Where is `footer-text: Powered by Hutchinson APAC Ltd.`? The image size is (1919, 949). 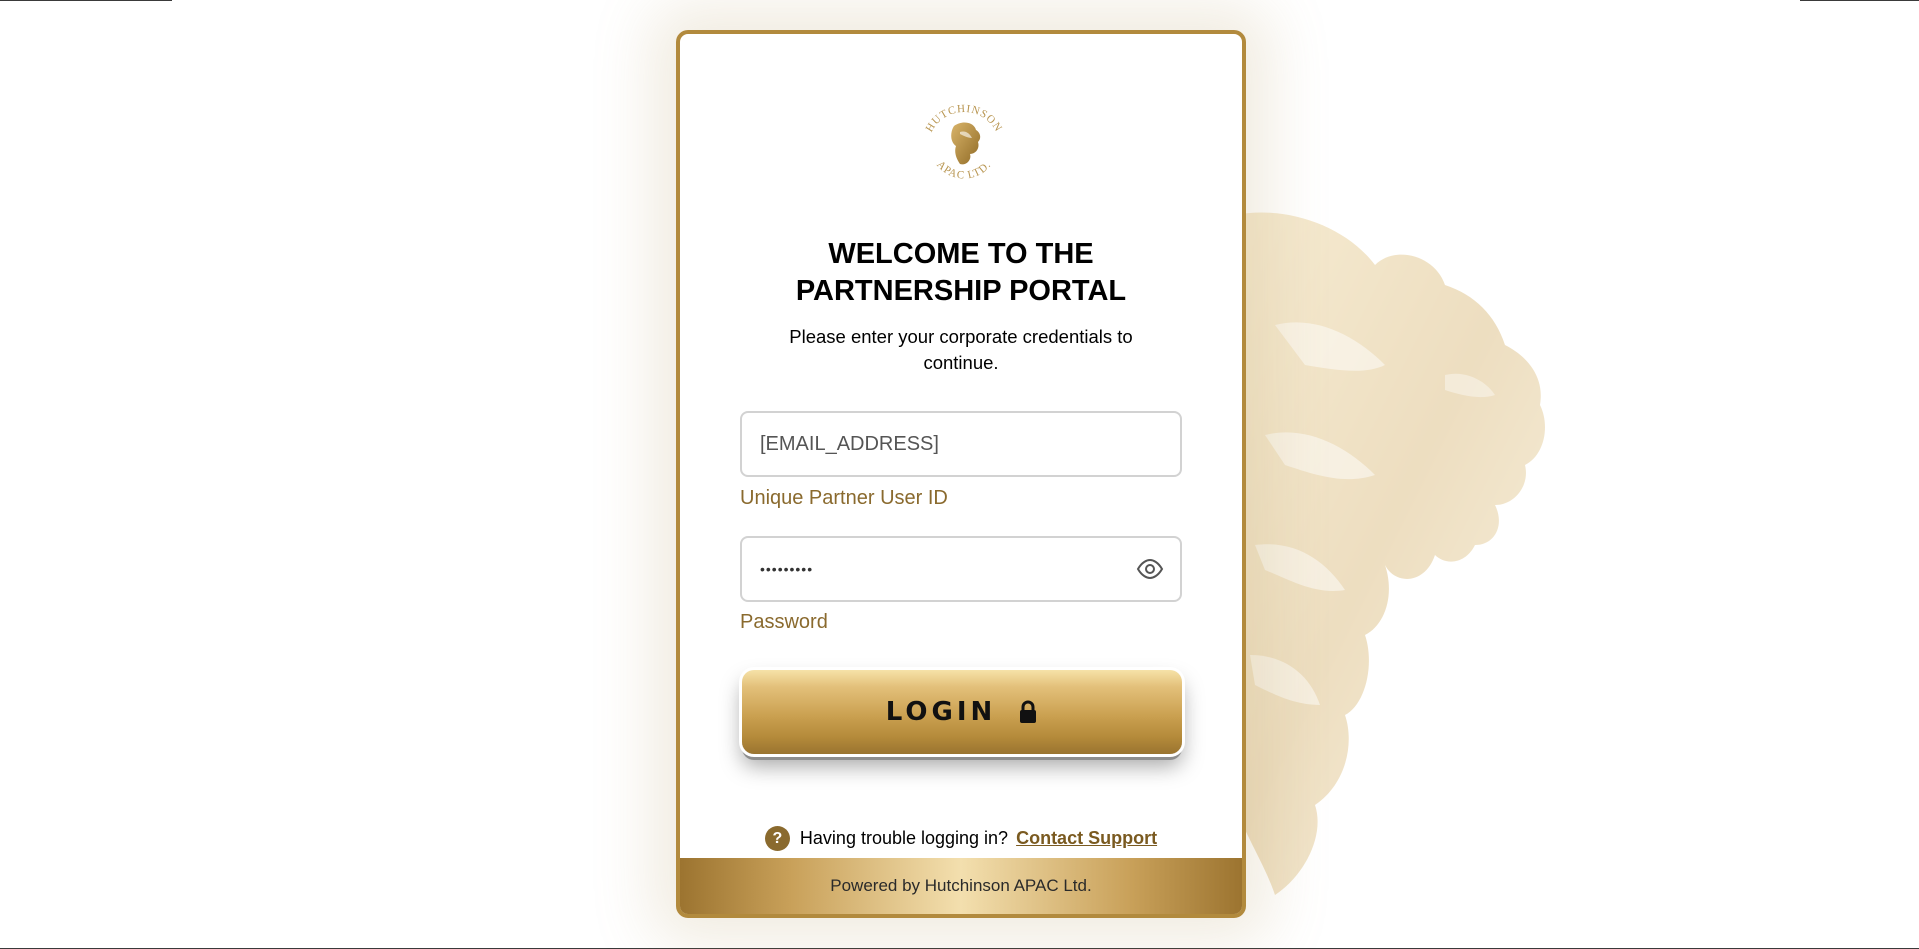
footer-text: Powered by Hutchinson APAC Ltd. is located at coordinates (961, 885).